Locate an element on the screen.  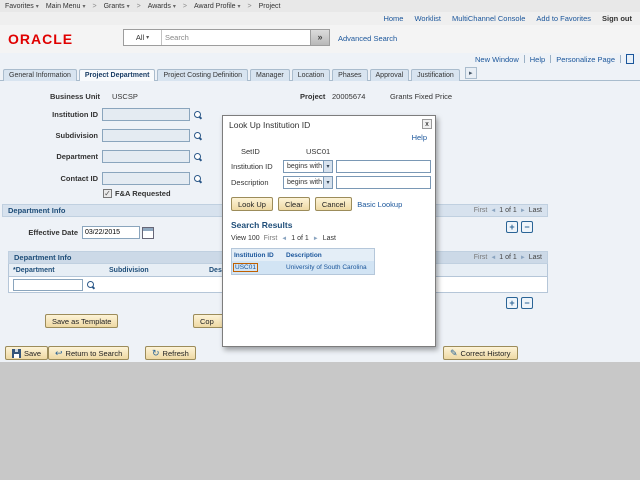
results-page: 1 of 1 is located at coordinates (300, 238).